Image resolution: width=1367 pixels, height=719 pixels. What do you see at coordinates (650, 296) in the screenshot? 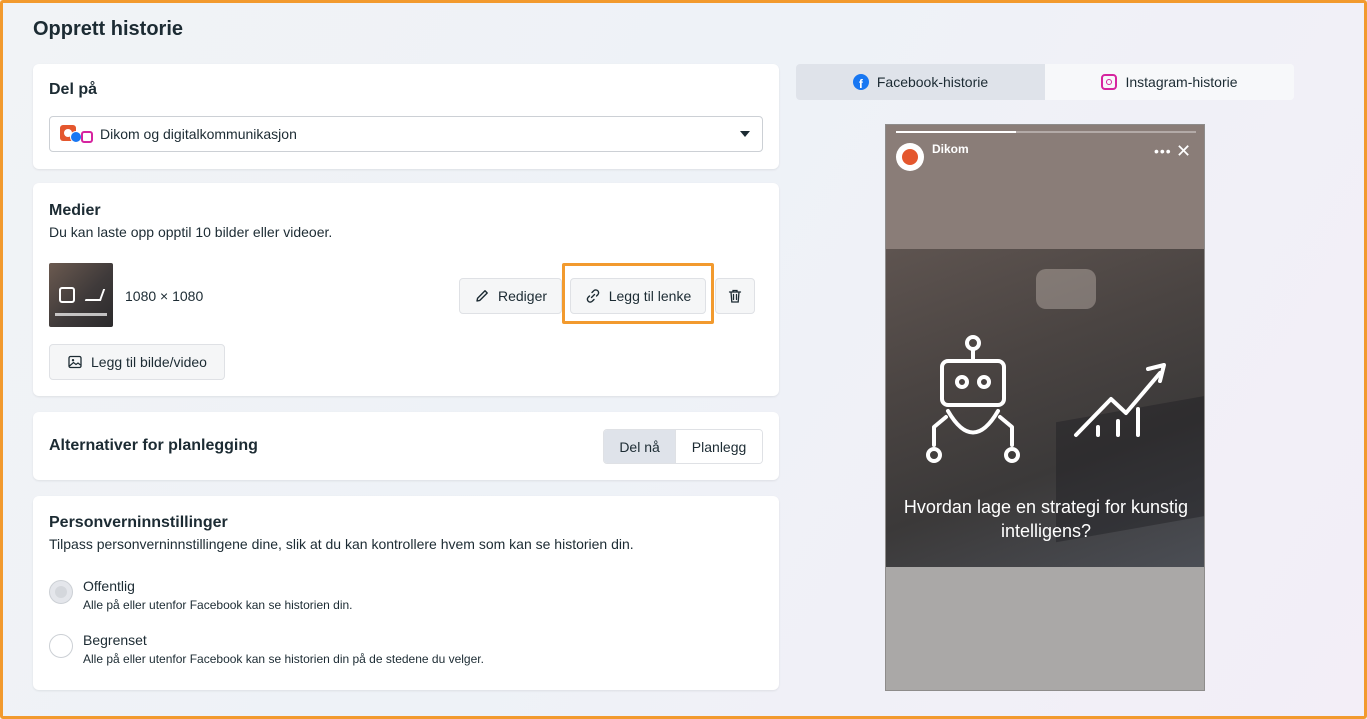
I see `add-link-button-label: Legg til lenke` at bounding box center [650, 296].